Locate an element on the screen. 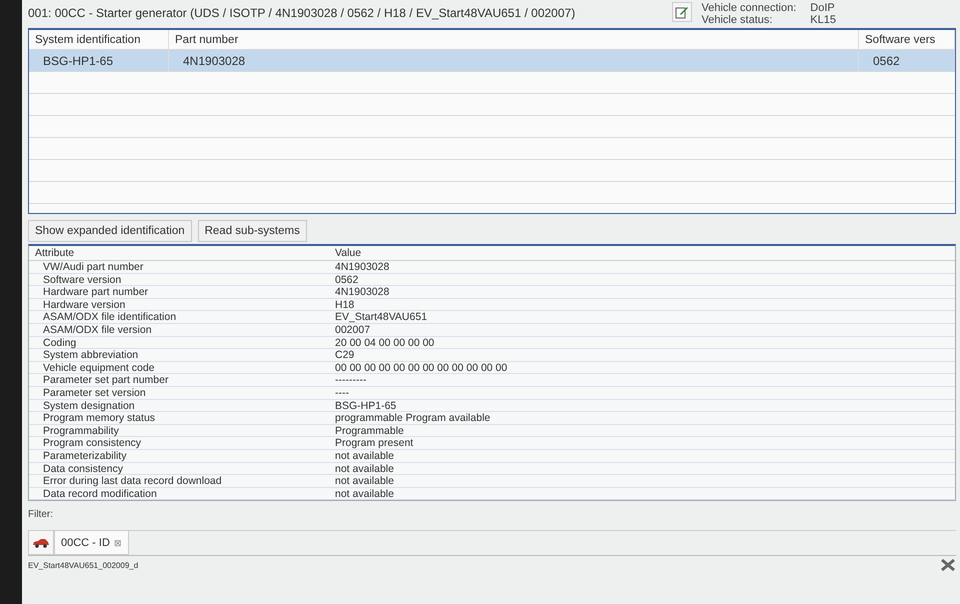 This screenshot has width=960, height=604. attribute-cell-text: Coding is located at coordinates (60, 342).